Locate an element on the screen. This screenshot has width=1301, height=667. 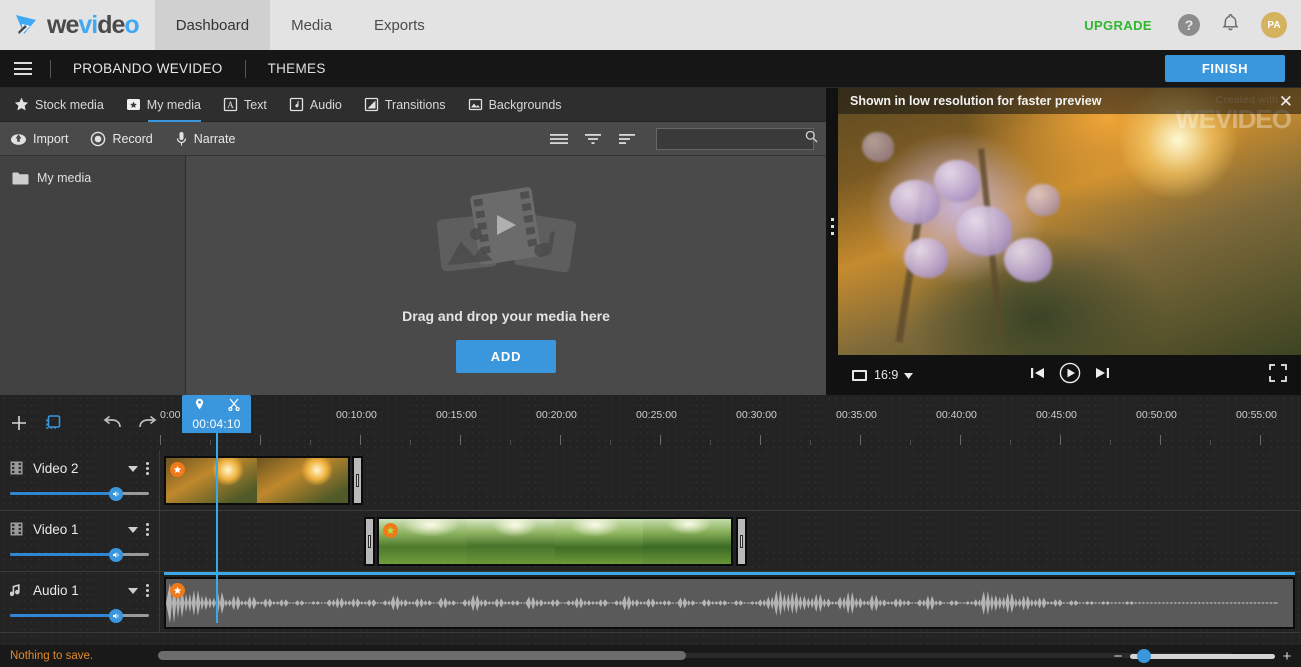
undo-icon is located at coordinates (113, 422).